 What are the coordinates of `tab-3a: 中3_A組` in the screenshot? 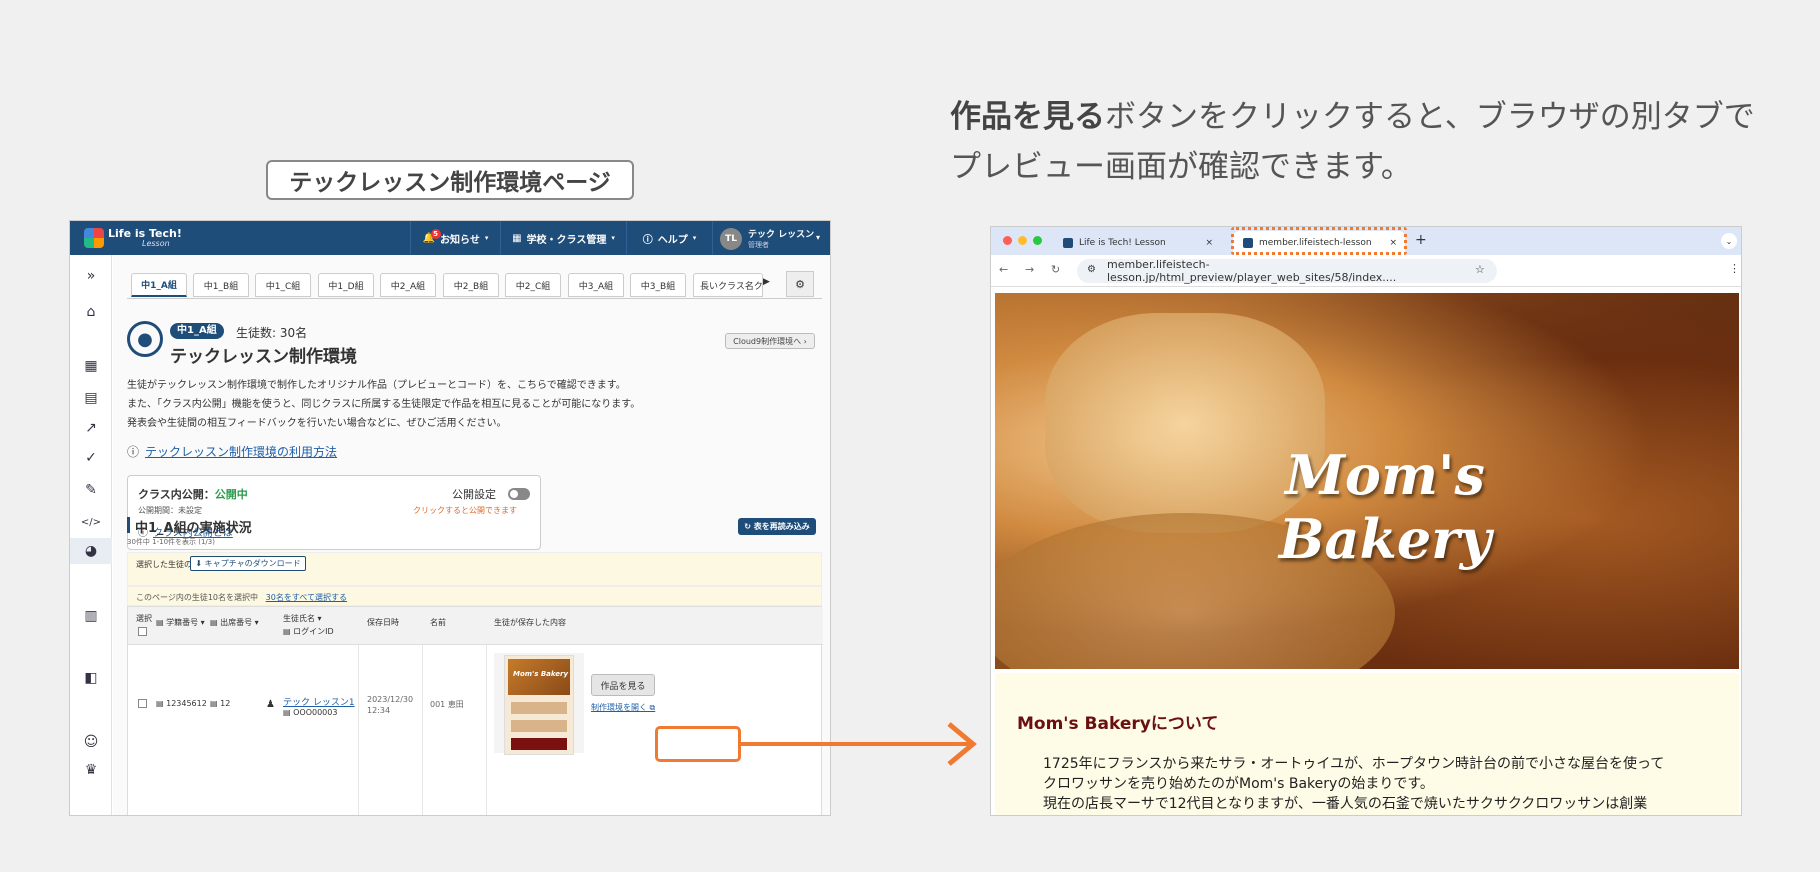 It's located at (596, 285).